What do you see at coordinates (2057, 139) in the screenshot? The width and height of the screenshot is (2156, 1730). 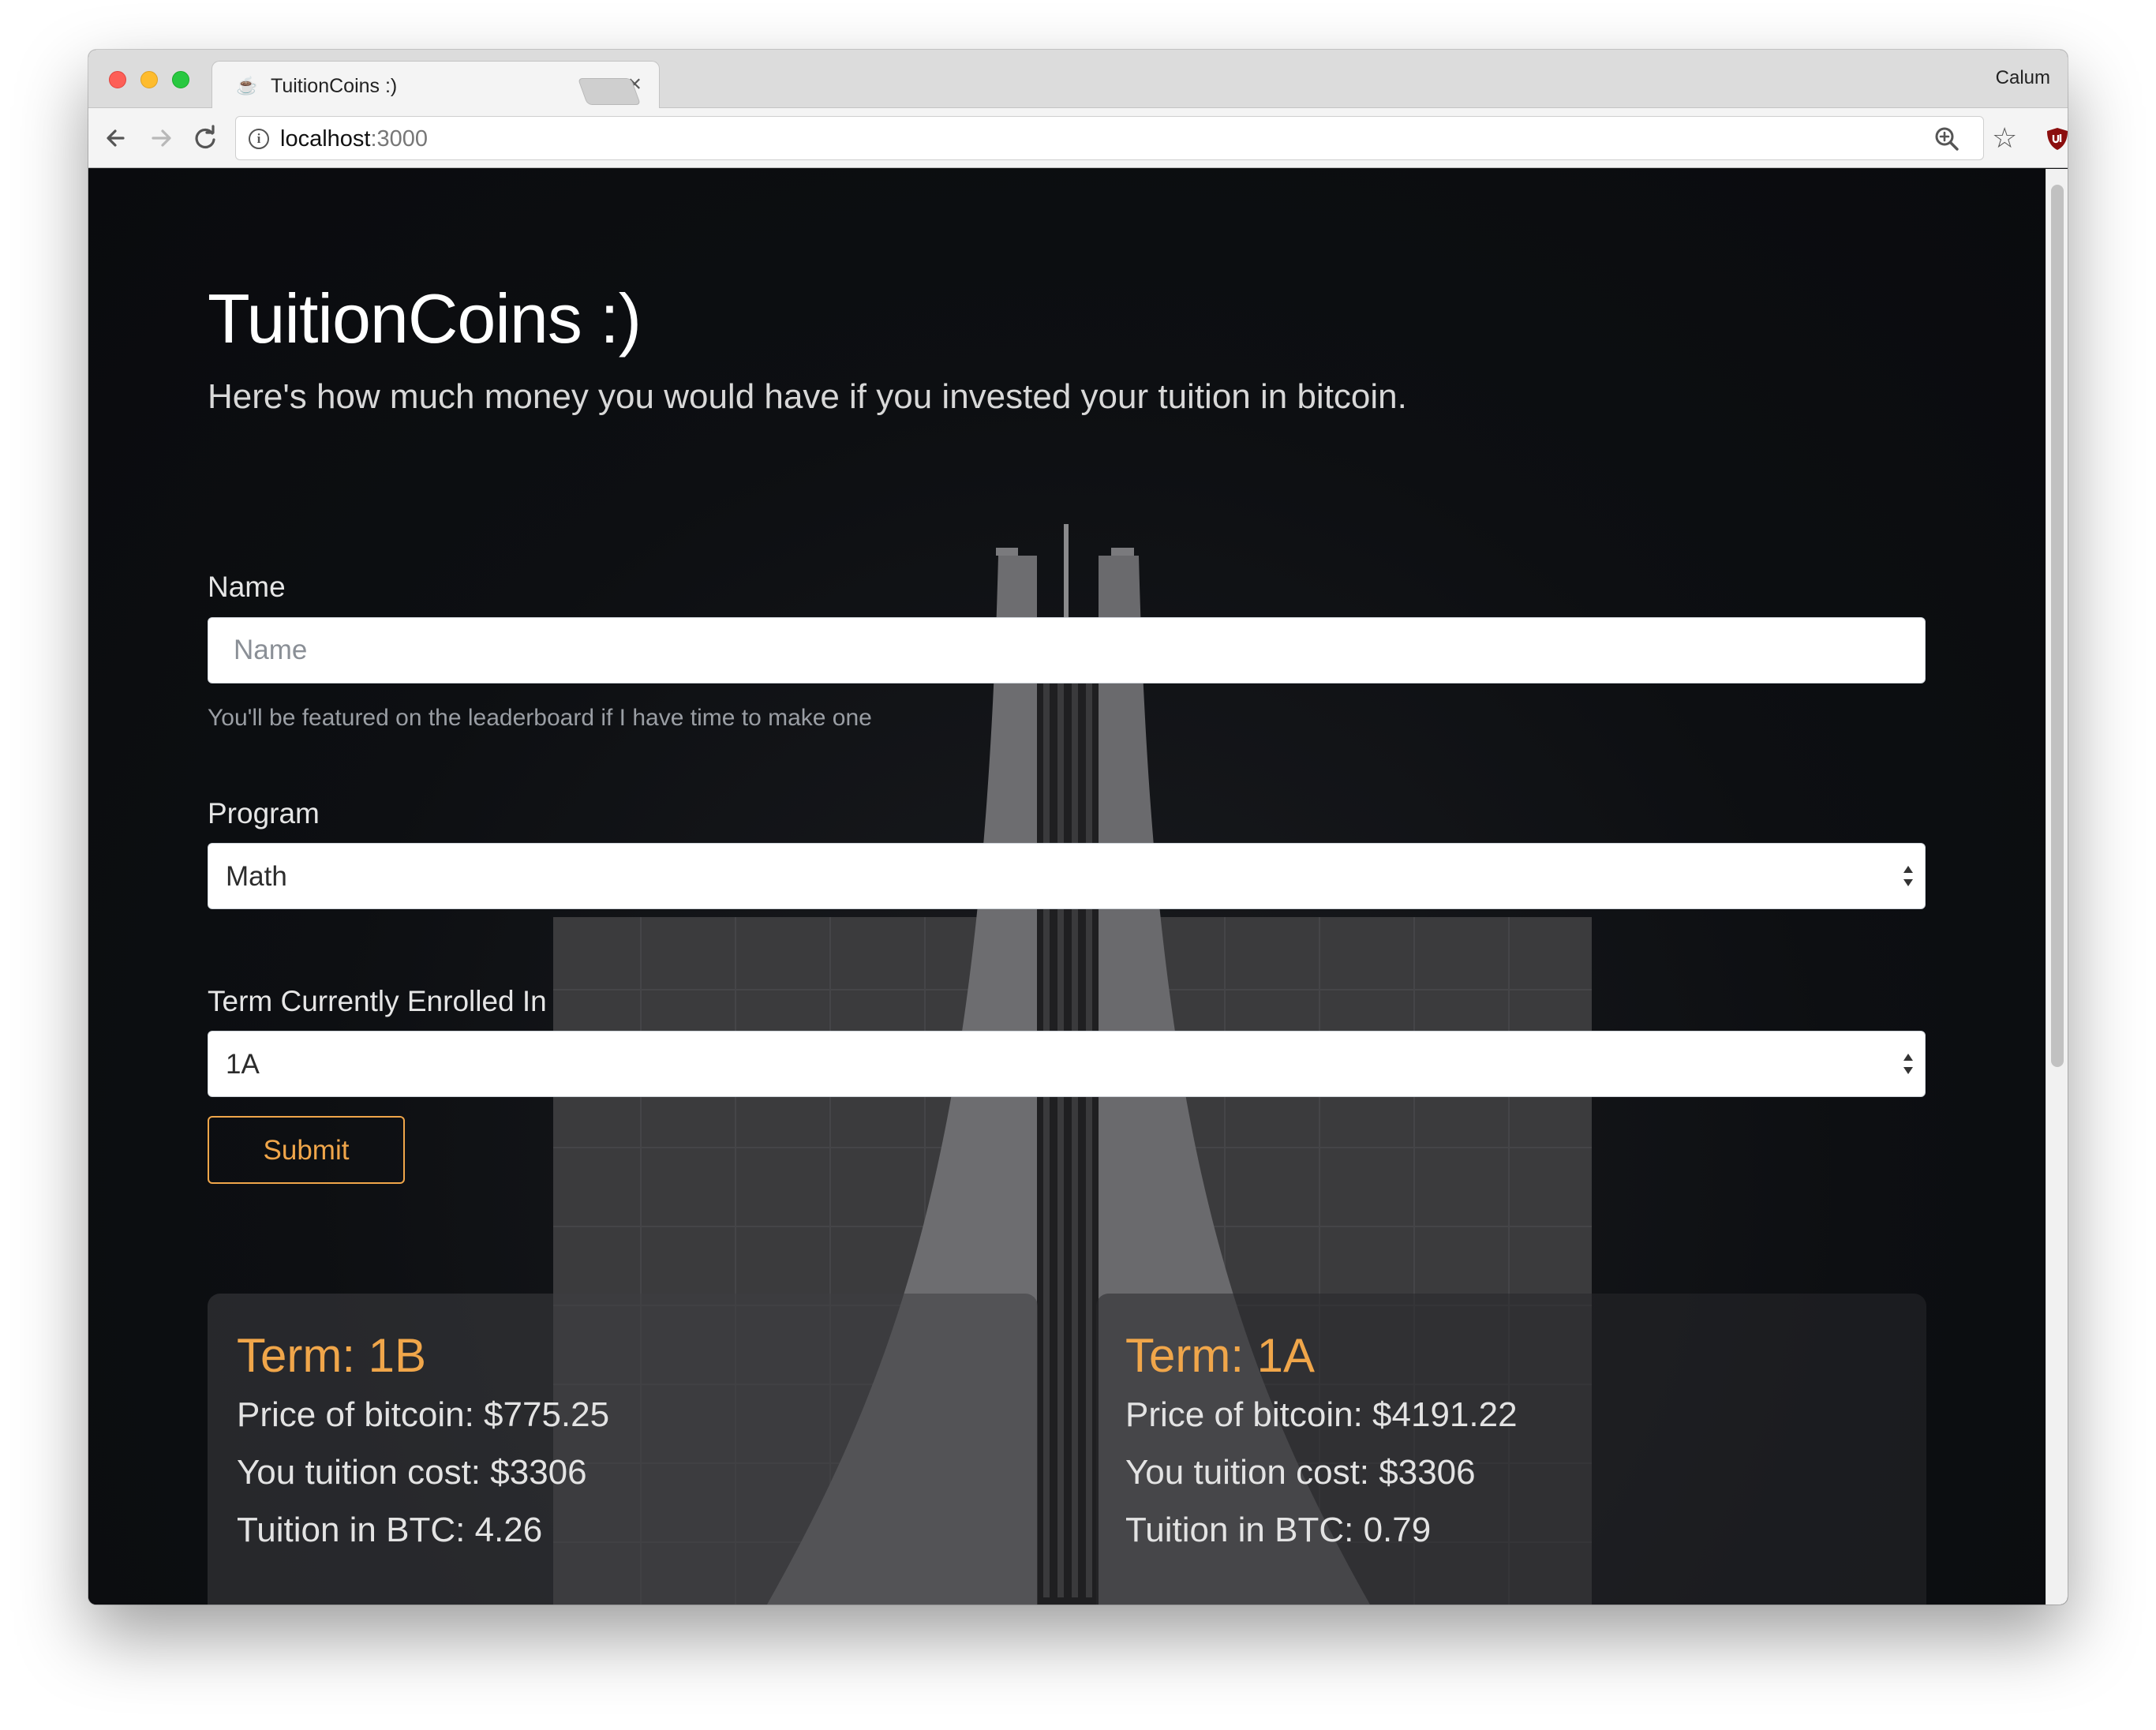 I see `ublock-shield-icon` at bounding box center [2057, 139].